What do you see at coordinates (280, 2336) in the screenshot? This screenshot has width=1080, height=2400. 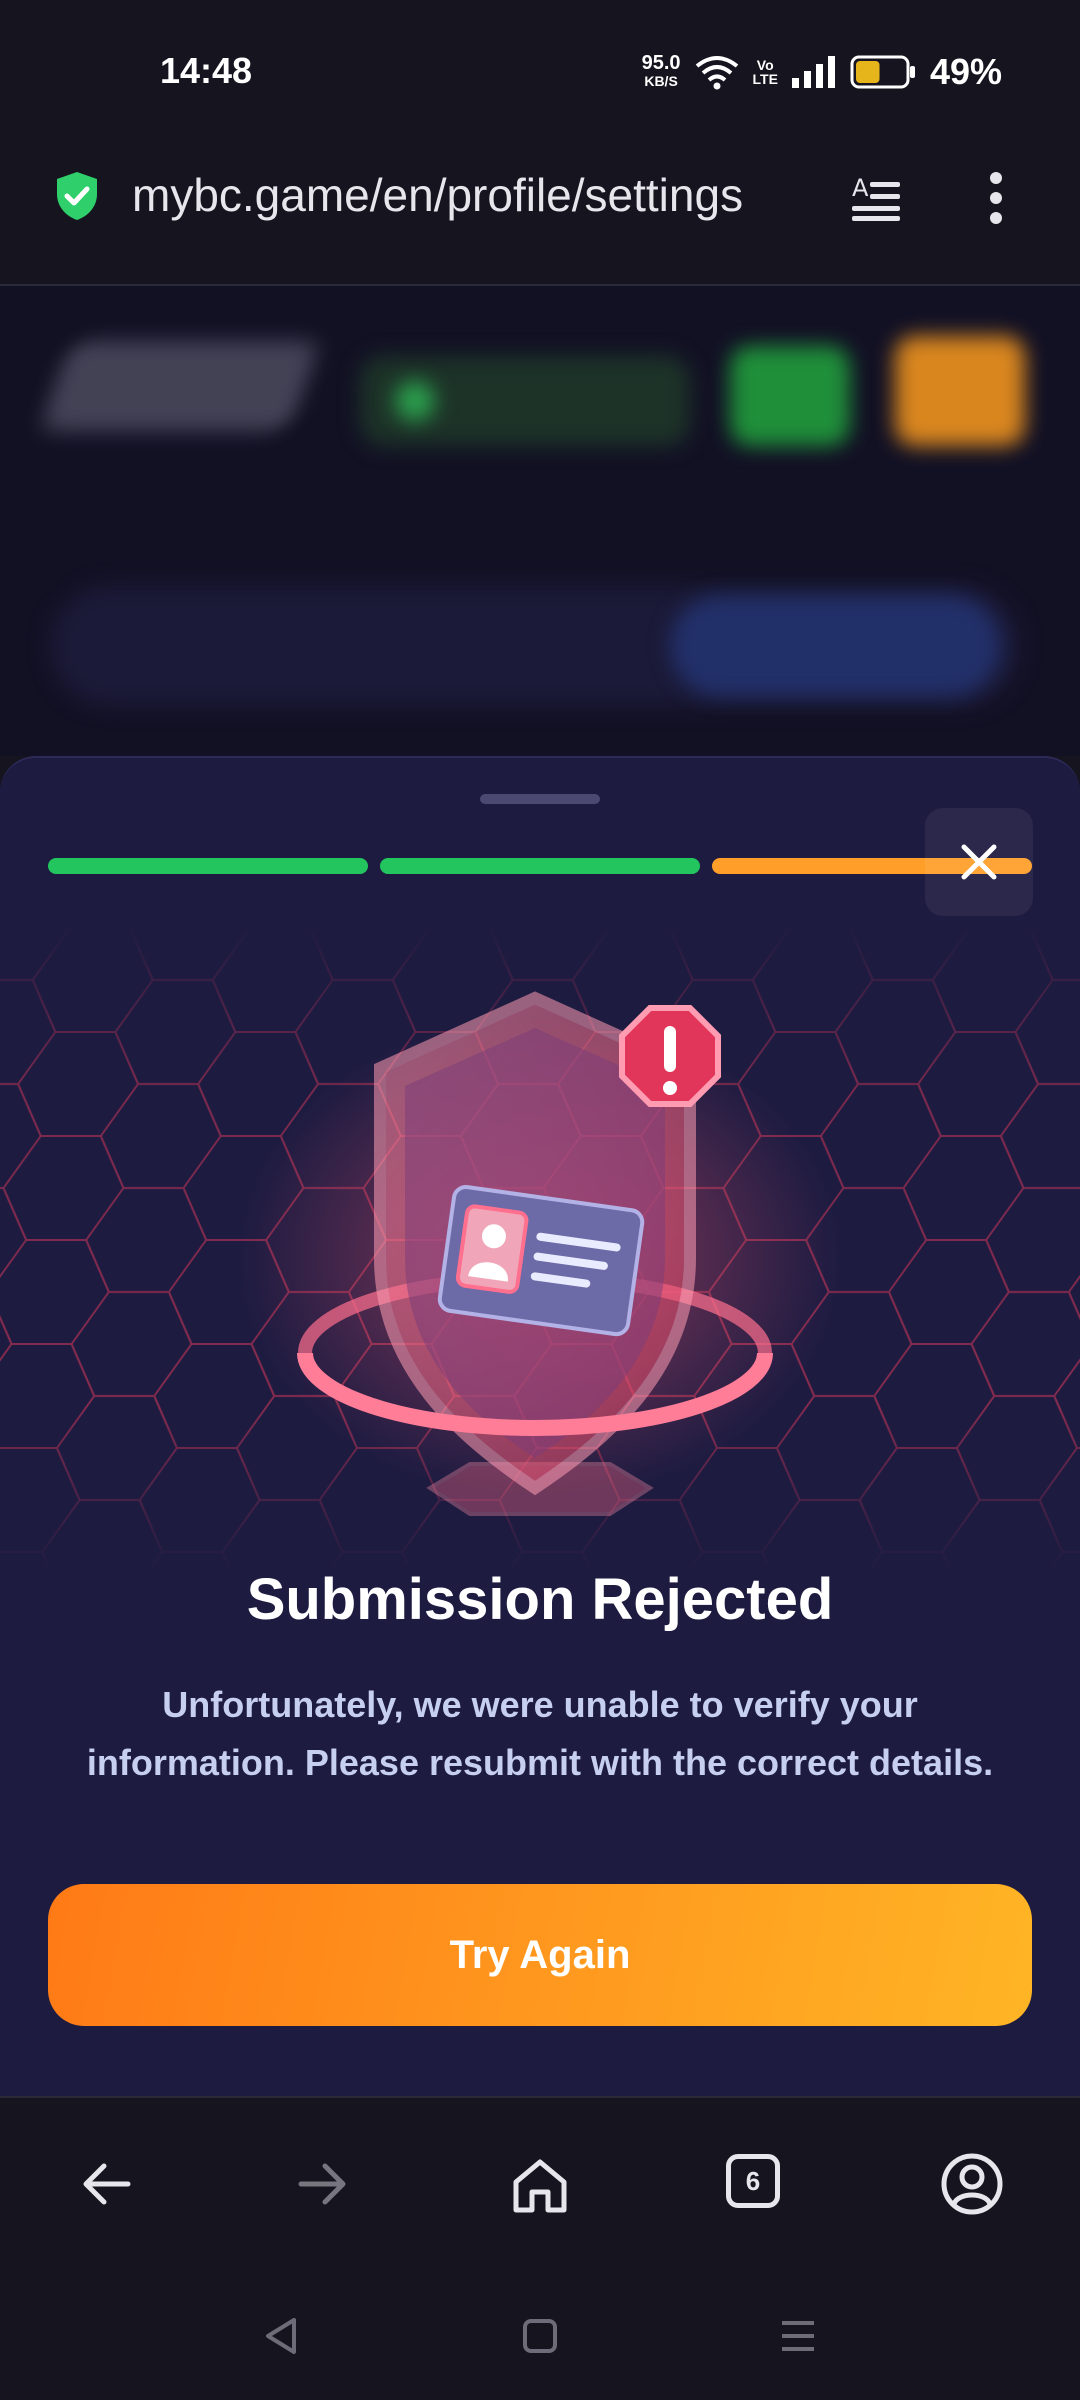 I see `system-back-icon` at bounding box center [280, 2336].